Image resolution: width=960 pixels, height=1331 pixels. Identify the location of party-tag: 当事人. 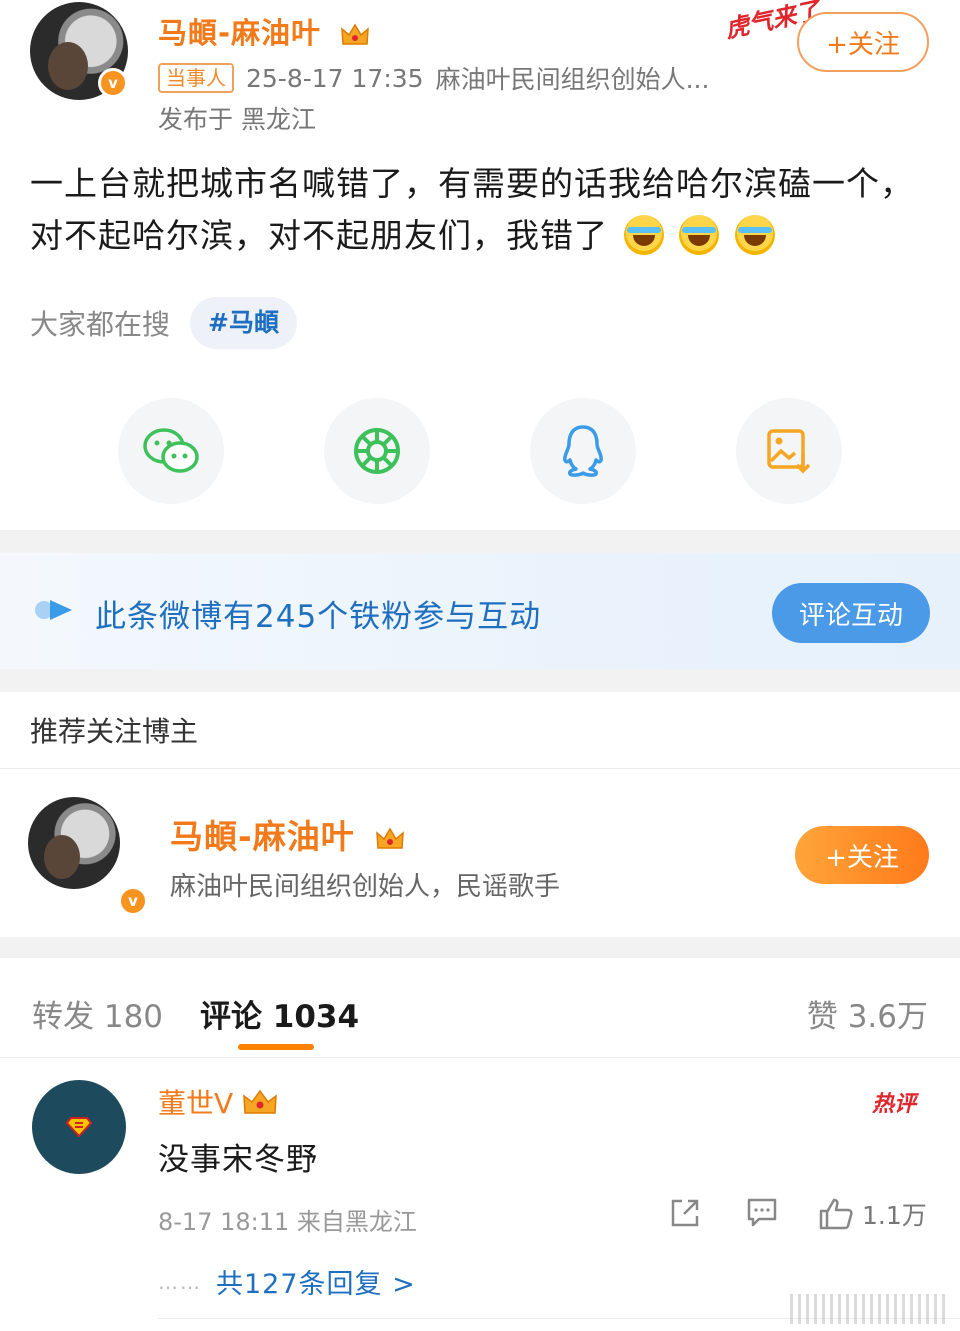
(196, 78).